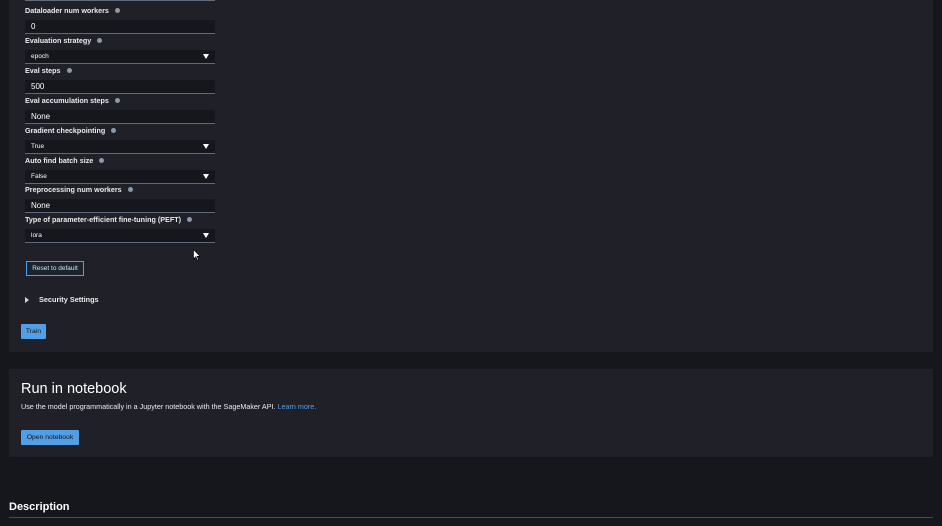 The height and width of the screenshot is (526, 942). I want to click on field-eval-accumulation-steps: Eval accumulation steps None, so click(120, 109).